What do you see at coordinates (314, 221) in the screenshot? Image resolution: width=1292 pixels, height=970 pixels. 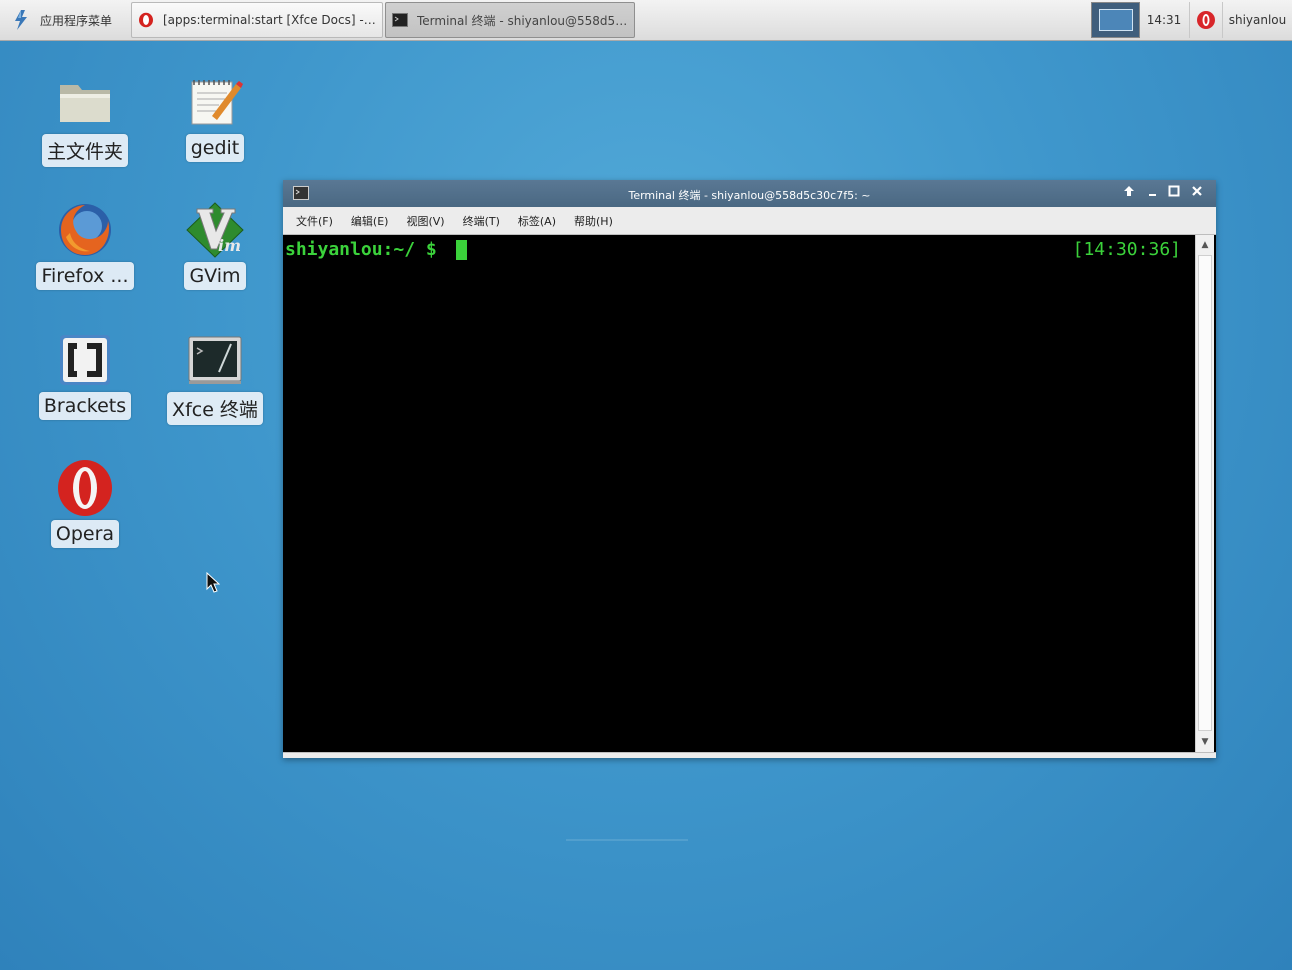 I see `menu-file: 文件(F)` at bounding box center [314, 221].